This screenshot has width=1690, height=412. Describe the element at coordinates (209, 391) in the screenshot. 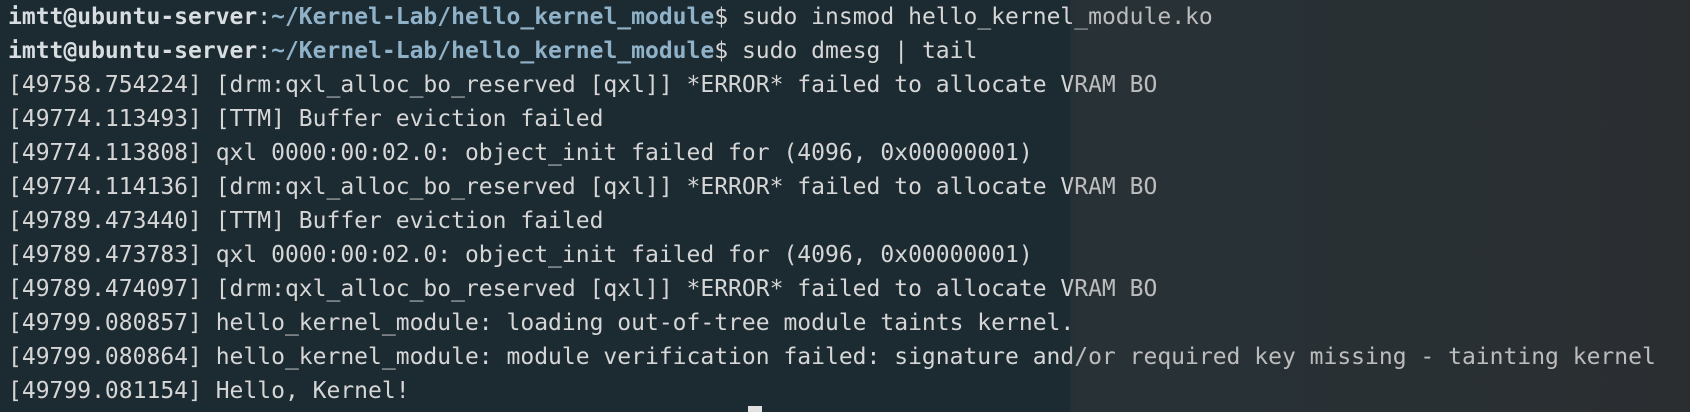

I see `dmesg-line: [49799.081154] Hello, Kernel!` at that location.